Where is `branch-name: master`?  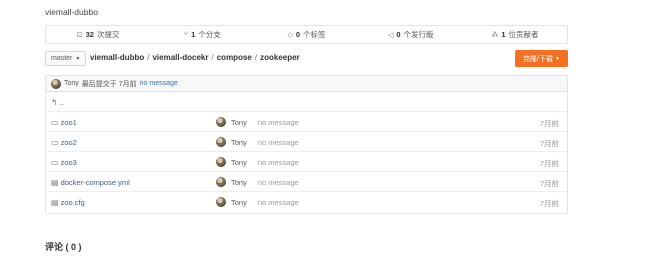
branch-name: master is located at coordinates (62, 58).